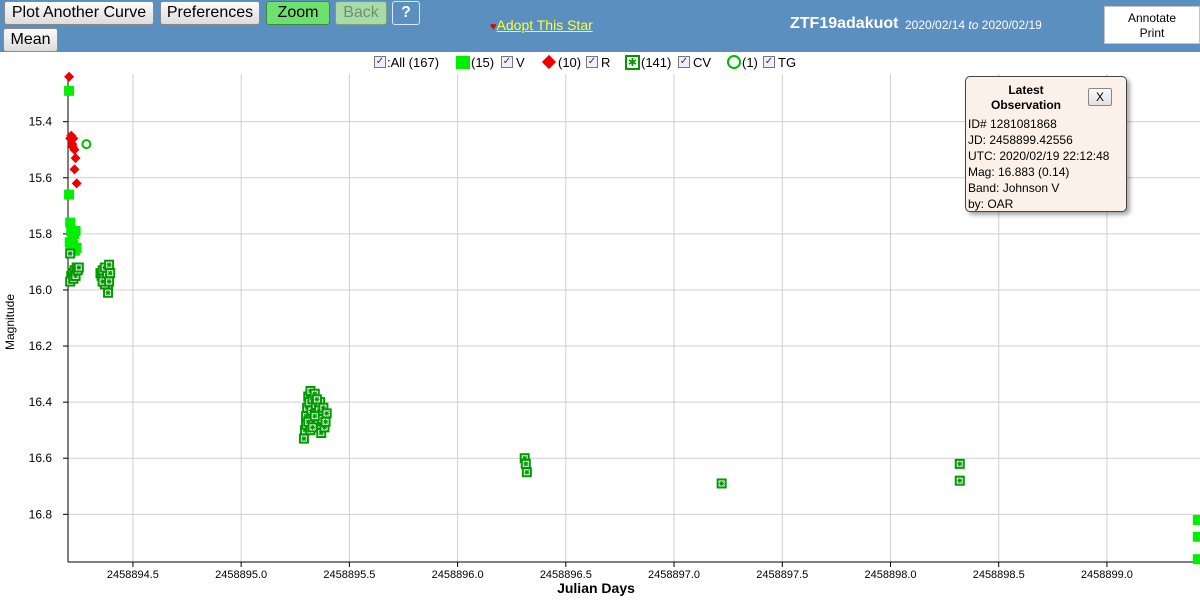 This screenshot has width=1200, height=601. What do you see at coordinates (1107, 575) in the screenshot?
I see `x-tick-label: 2458899.0` at bounding box center [1107, 575].